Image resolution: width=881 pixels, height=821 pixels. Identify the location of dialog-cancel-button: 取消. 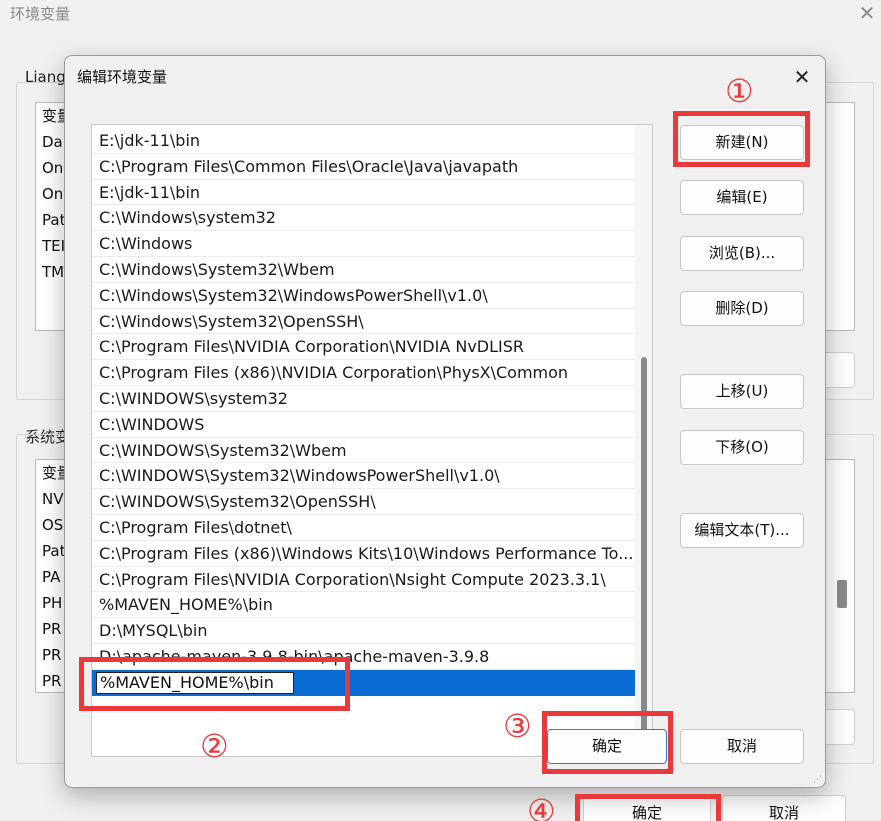
(742, 746).